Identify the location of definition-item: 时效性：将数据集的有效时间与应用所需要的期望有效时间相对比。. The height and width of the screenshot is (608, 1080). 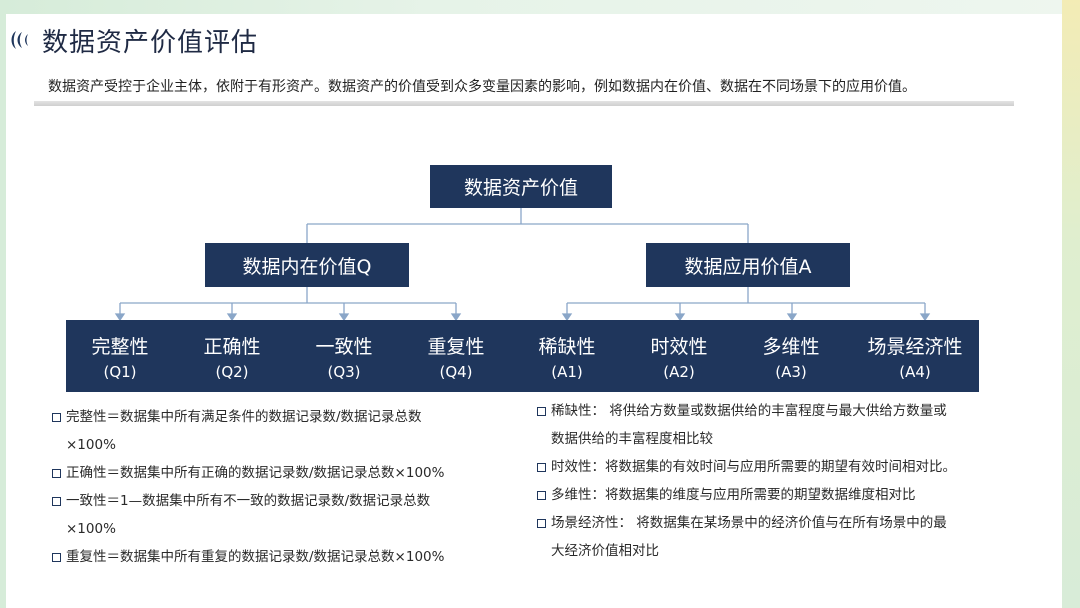
(777, 467).